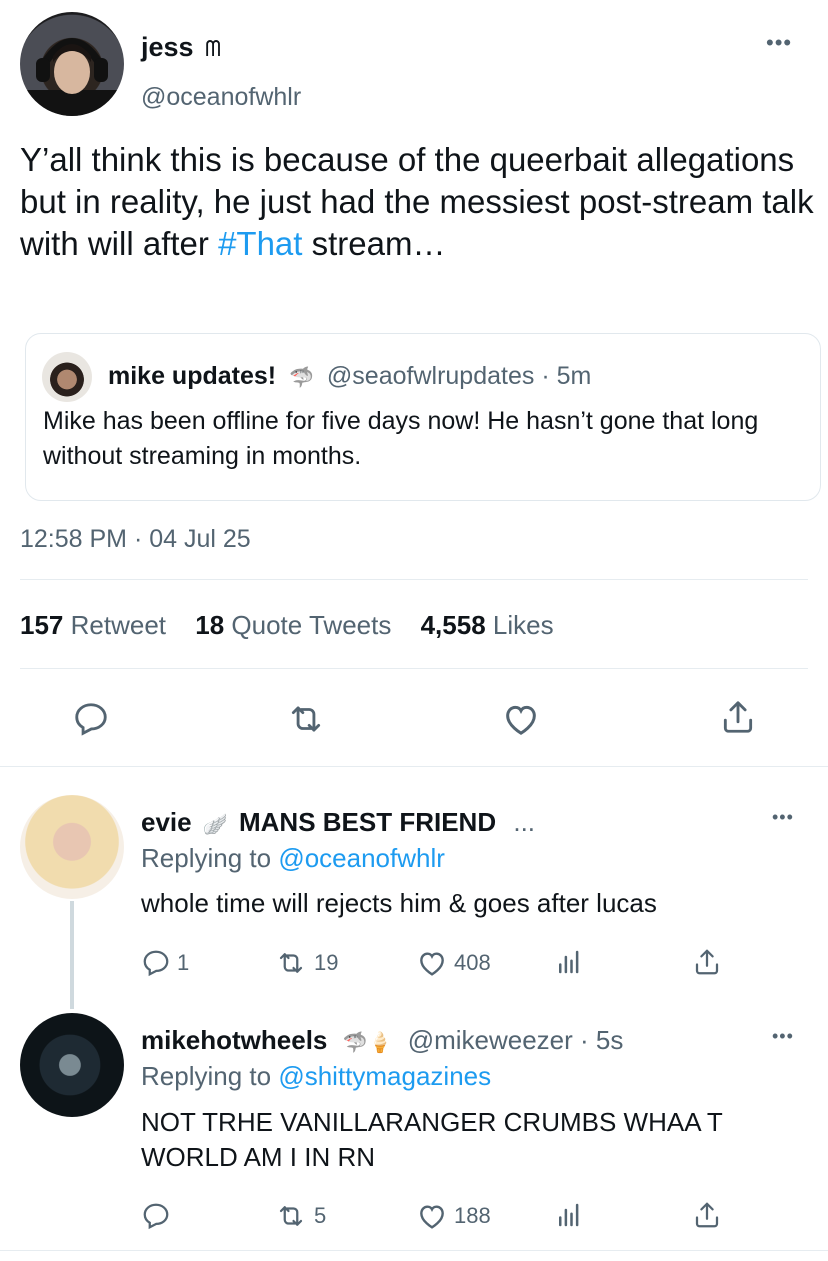  I want to click on replying-to: Replying to @oceanofwhlr, so click(293, 858).